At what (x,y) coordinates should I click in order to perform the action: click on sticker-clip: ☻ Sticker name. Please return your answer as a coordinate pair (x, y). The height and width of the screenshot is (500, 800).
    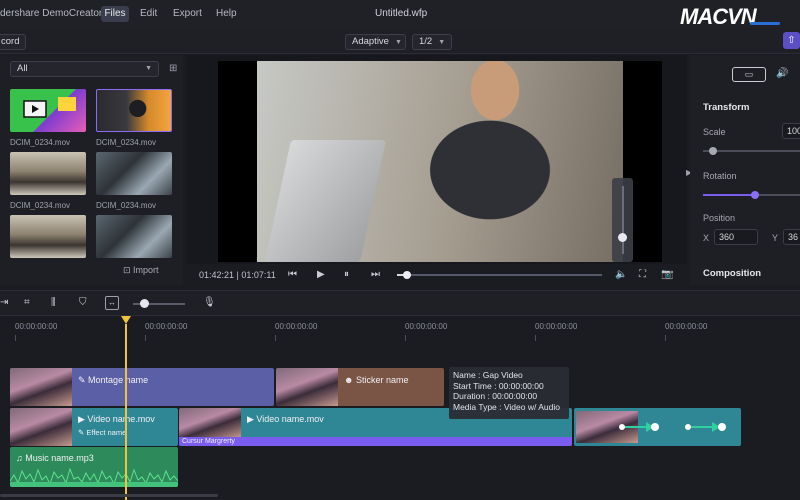
    Looking at the image, I should click on (360, 387).